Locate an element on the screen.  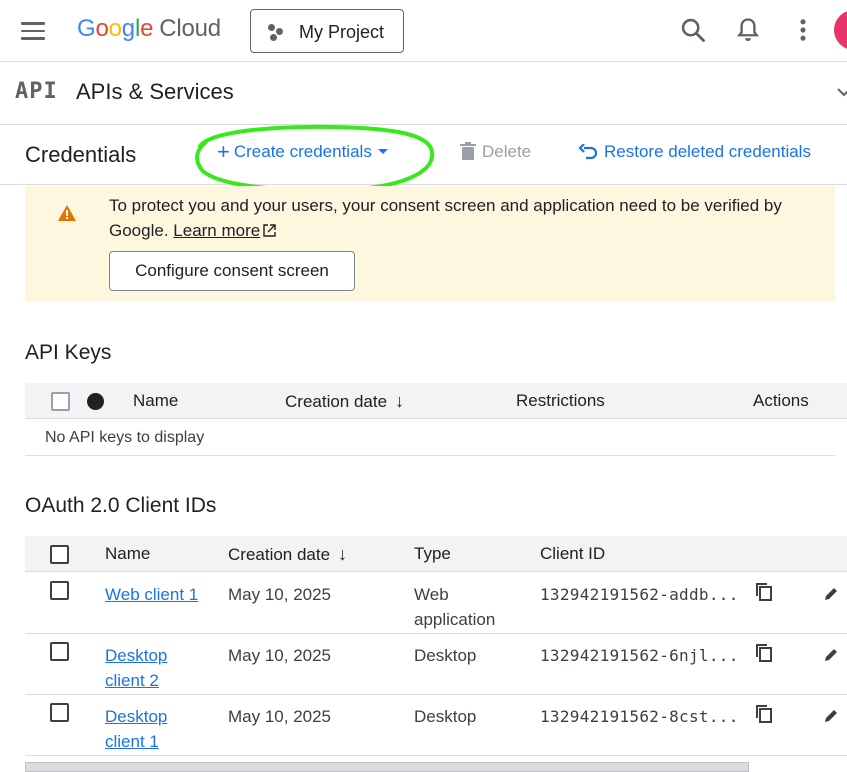
logo-cloud-text: Cloud is located at coordinates (190, 28).